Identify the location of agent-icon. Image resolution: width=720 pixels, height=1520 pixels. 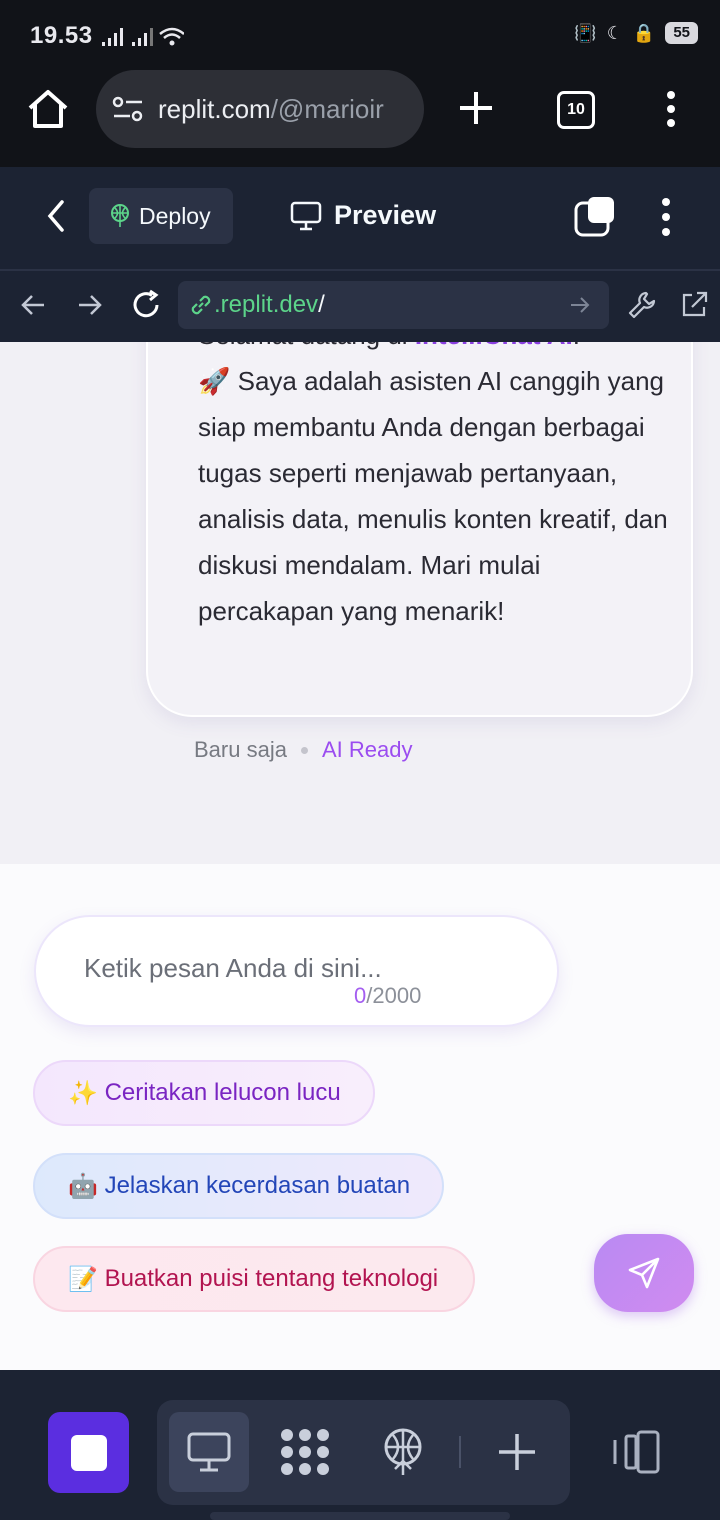
(305, 1452).